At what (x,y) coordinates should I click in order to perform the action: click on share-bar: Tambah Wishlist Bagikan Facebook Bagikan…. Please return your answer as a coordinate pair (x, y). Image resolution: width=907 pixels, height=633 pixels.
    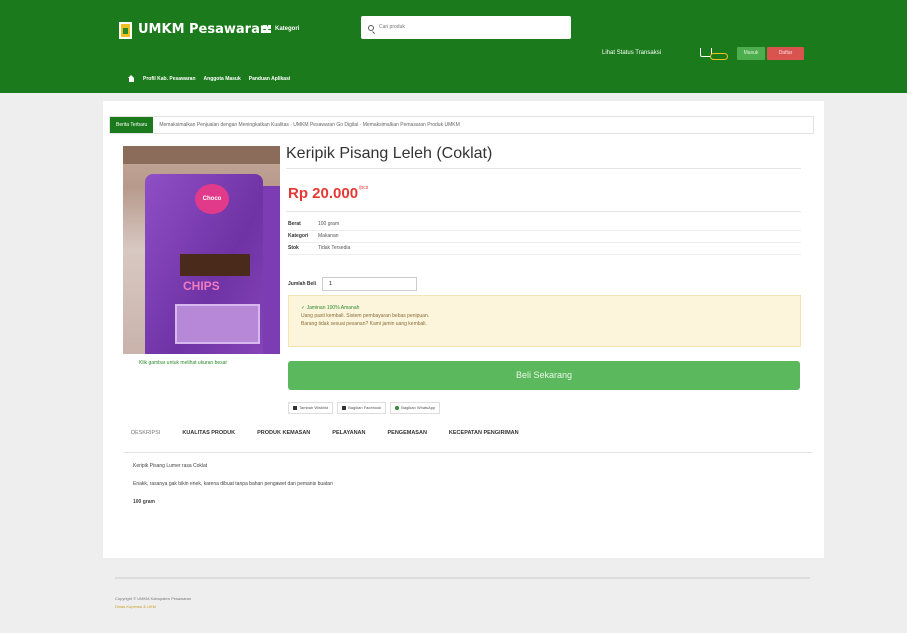
    Looking at the image, I should click on (364, 408).